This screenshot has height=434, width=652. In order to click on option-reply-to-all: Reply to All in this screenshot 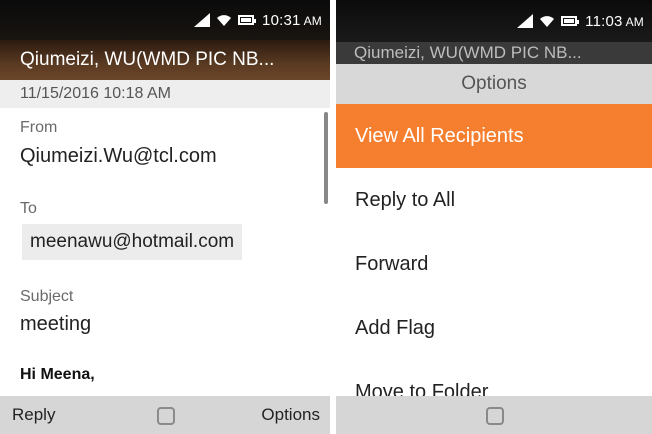, I will do `click(494, 200)`.